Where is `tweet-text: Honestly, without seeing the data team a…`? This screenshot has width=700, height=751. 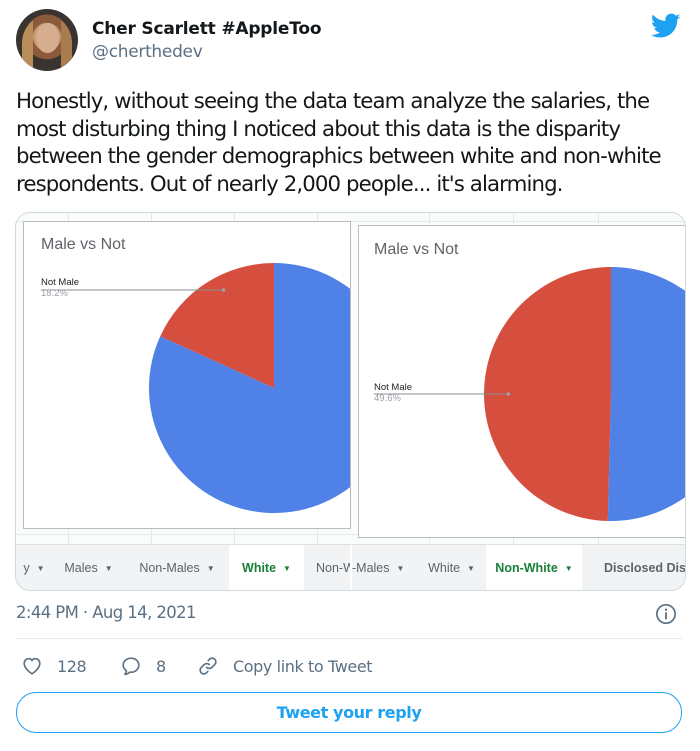 tweet-text: Honestly, without seeing the data team a… is located at coordinates (339, 143).